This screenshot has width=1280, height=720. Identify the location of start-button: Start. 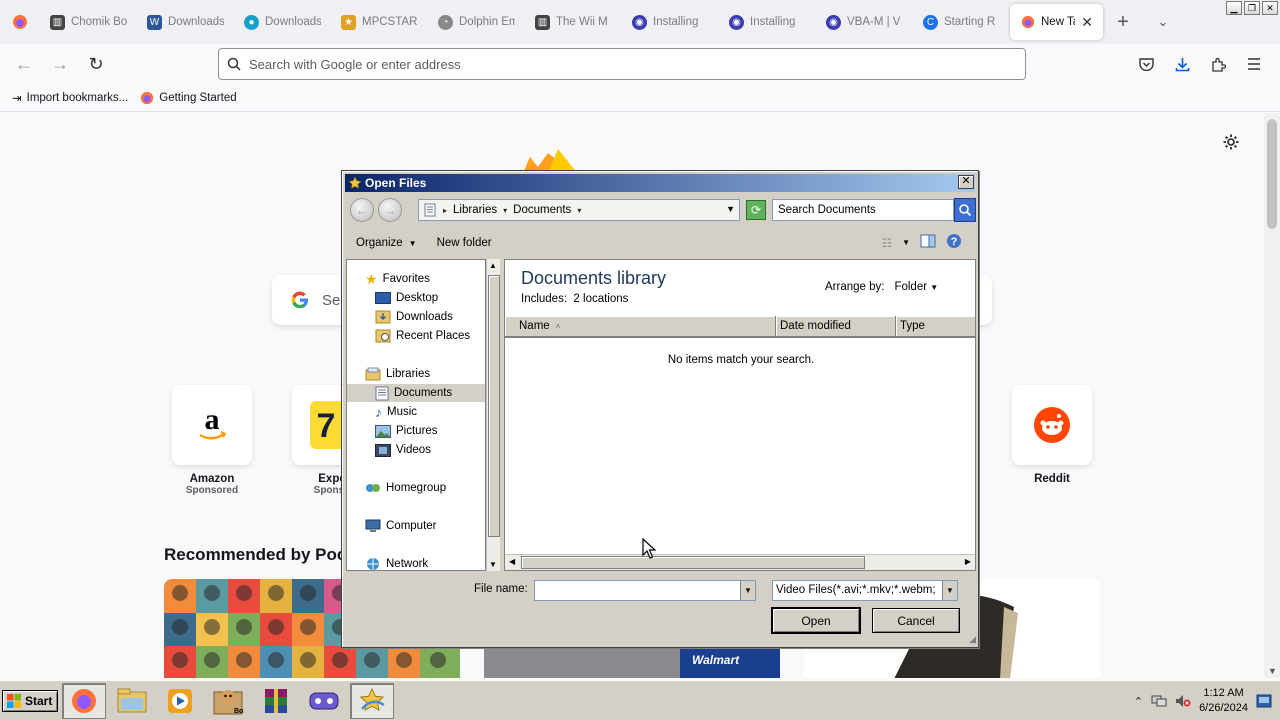
(30, 700).